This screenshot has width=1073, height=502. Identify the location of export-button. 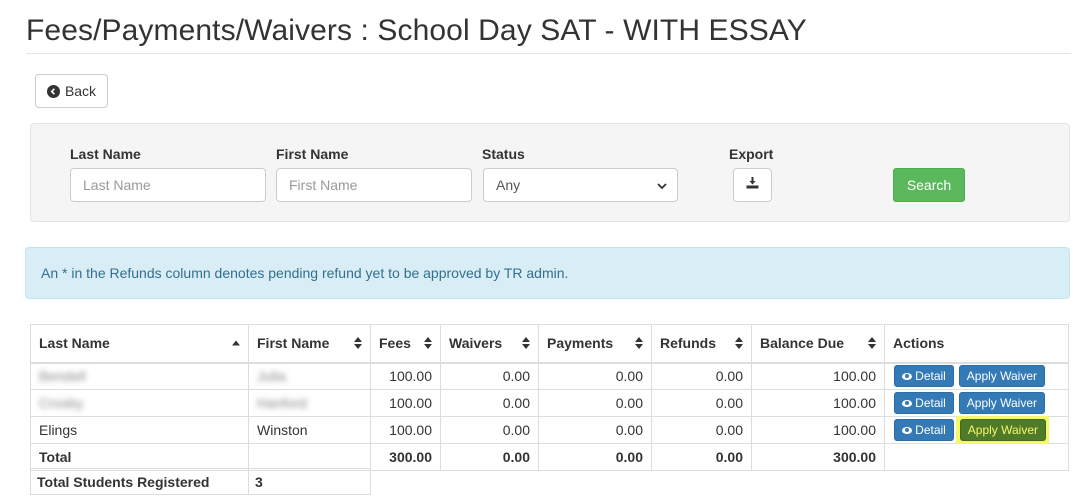
(752, 185).